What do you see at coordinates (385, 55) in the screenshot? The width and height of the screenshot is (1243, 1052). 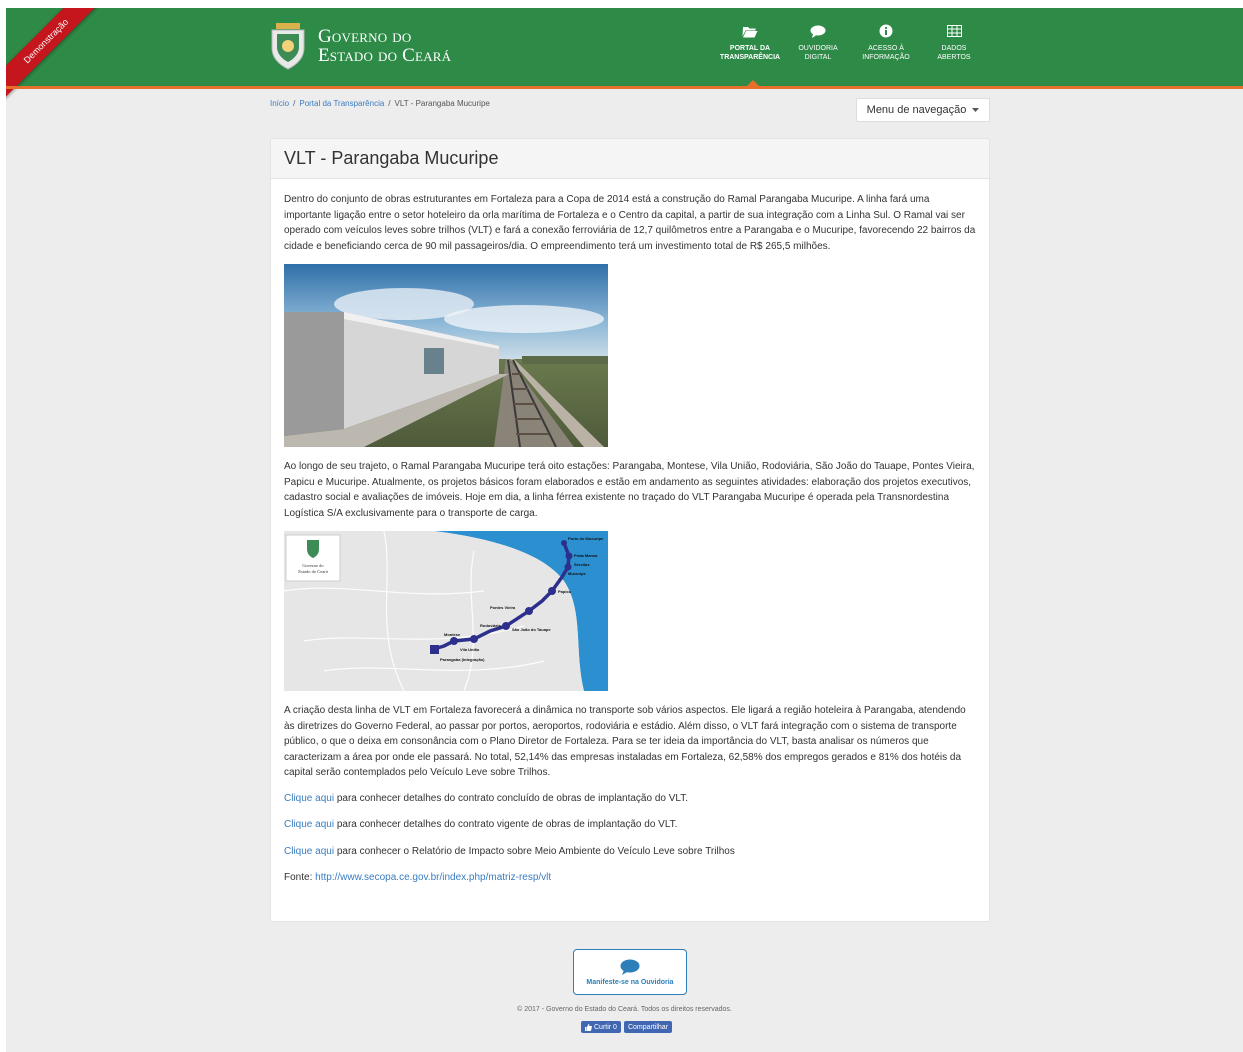 I see `logo-line-2: Estado do Ceará` at bounding box center [385, 55].